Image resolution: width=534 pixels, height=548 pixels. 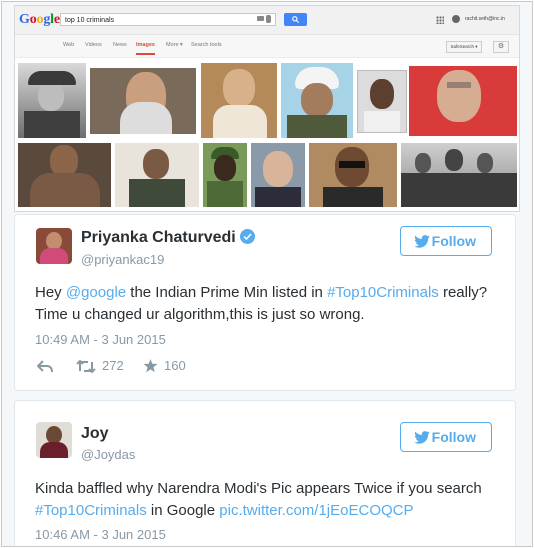 I want to click on favorite-count: 160, so click(x=175, y=365).